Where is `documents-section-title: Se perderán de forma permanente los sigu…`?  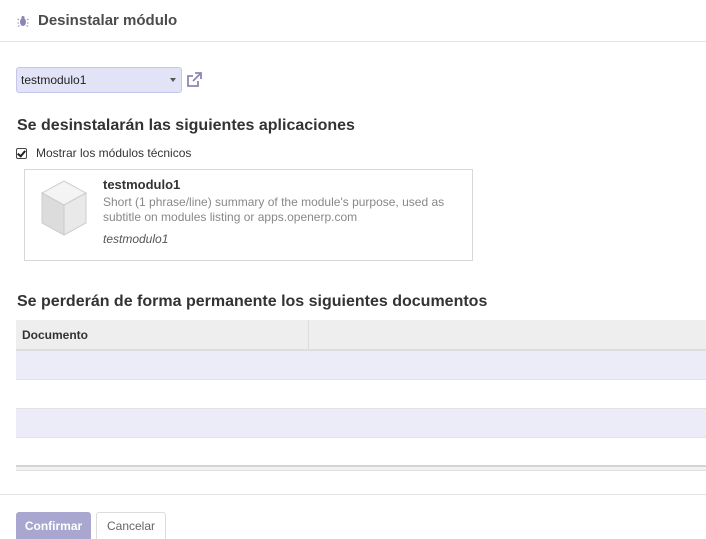 documents-section-title: Se perderán de forma permanente los sigu… is located at coordinates (252, 301).